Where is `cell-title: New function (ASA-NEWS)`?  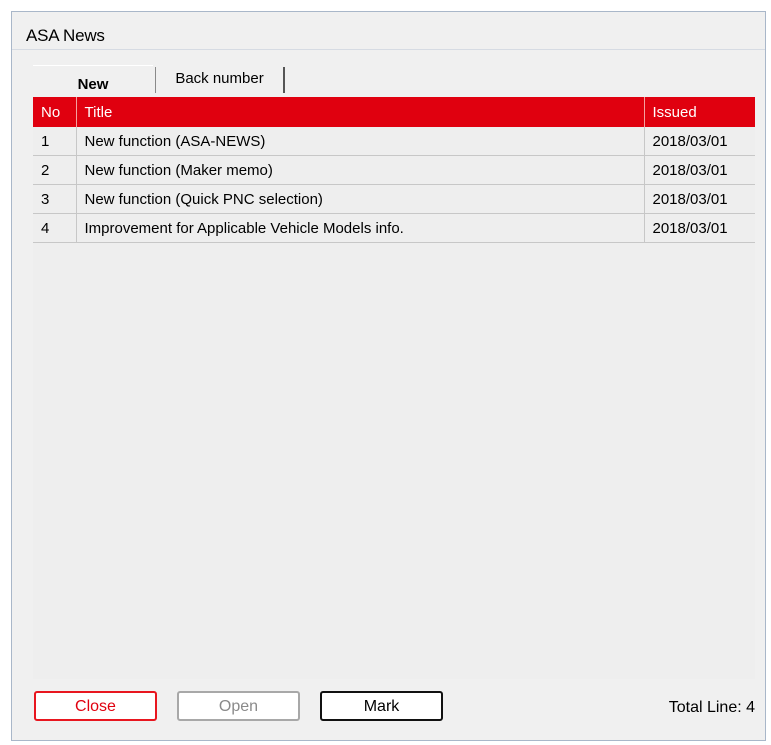
cell-title: New function (ASA-NEWS) is located at coordinates (360, 141).